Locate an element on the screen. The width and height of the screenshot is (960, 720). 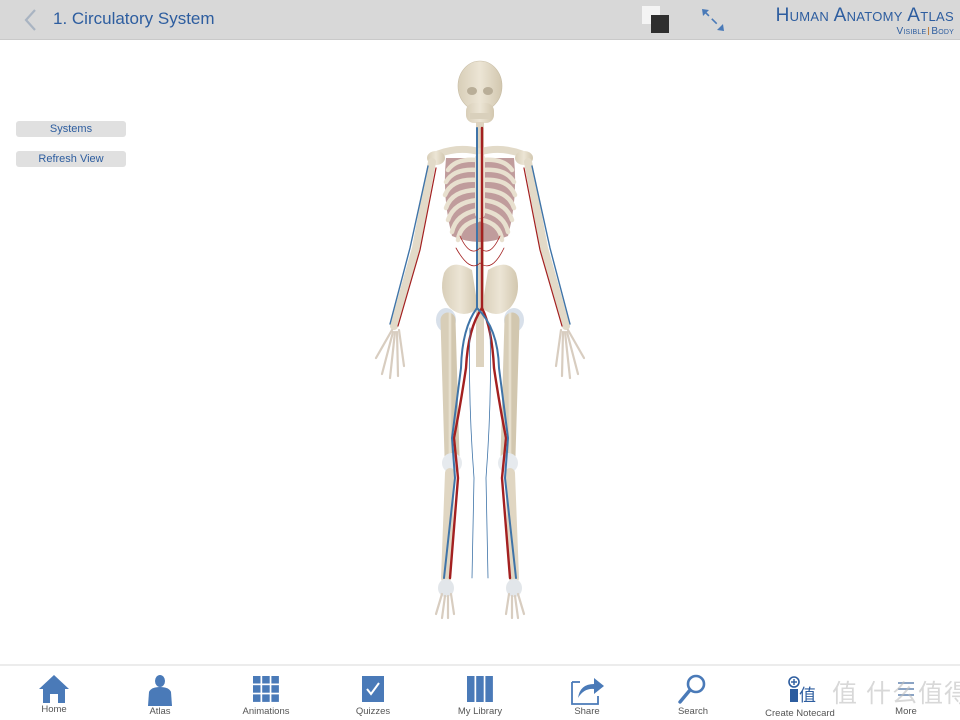
tab-label: My Library is located at coordinates (480, 711).